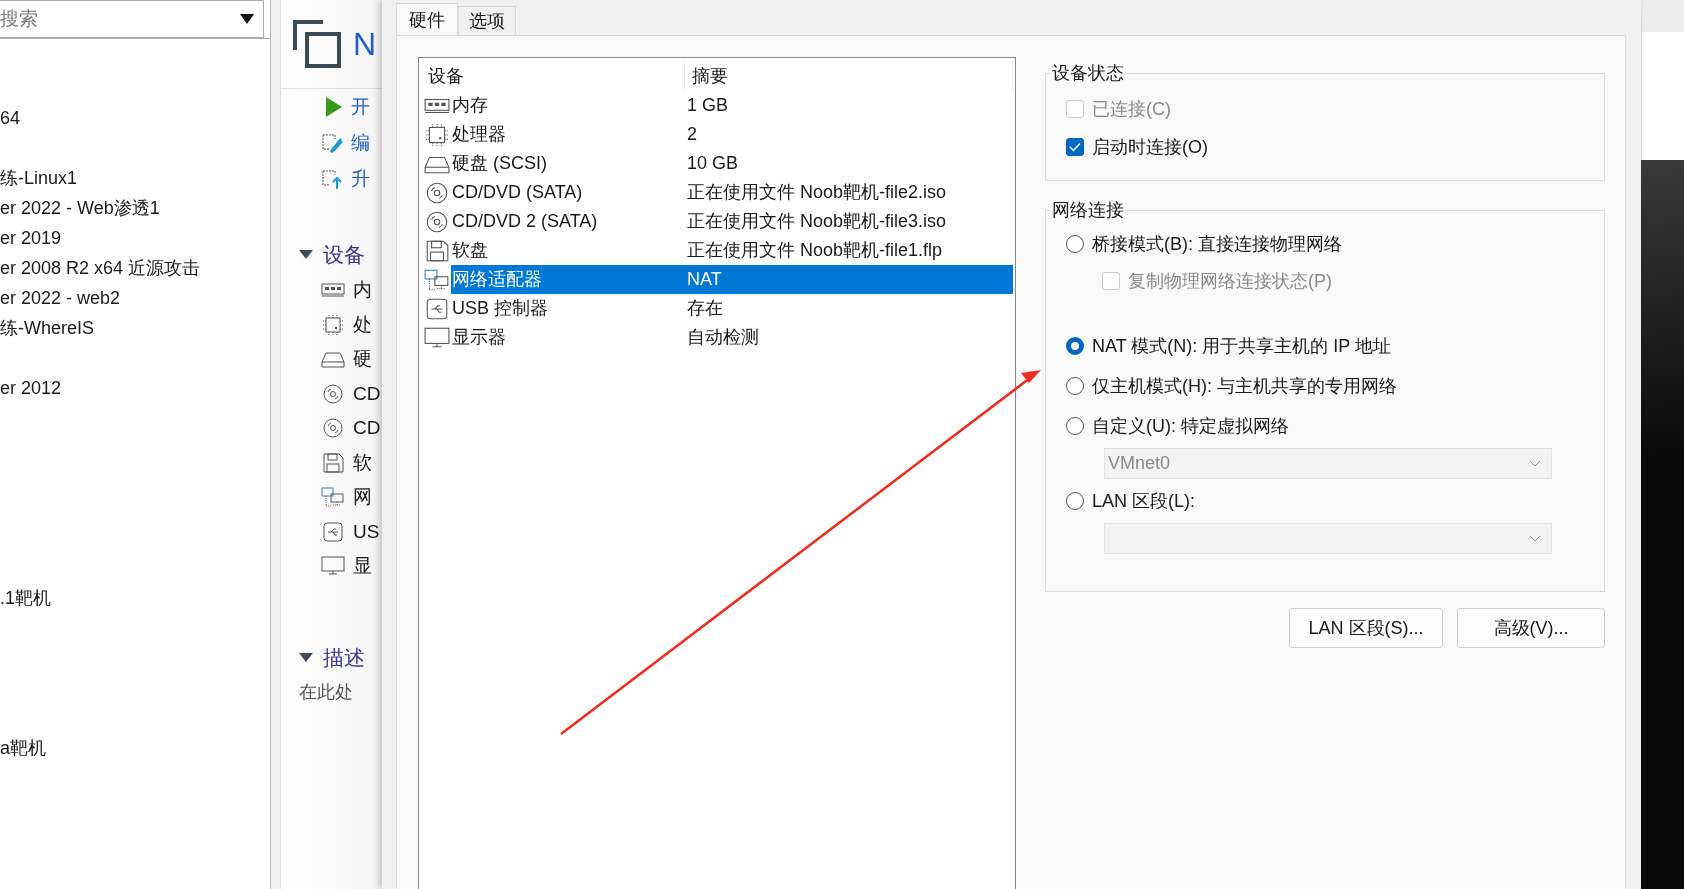  Describe the element at coordinates (317, 44) in the screenshot. I see `vm-icon` at that location.